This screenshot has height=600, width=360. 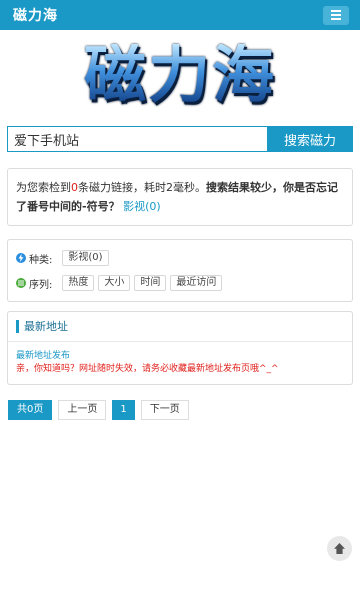 I want to click on address-divider, so click(x=180, y=341).